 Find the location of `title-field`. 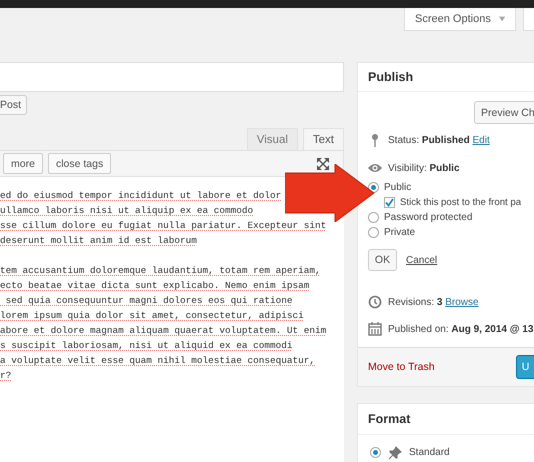

title-field is located at coordinates (172, 77).